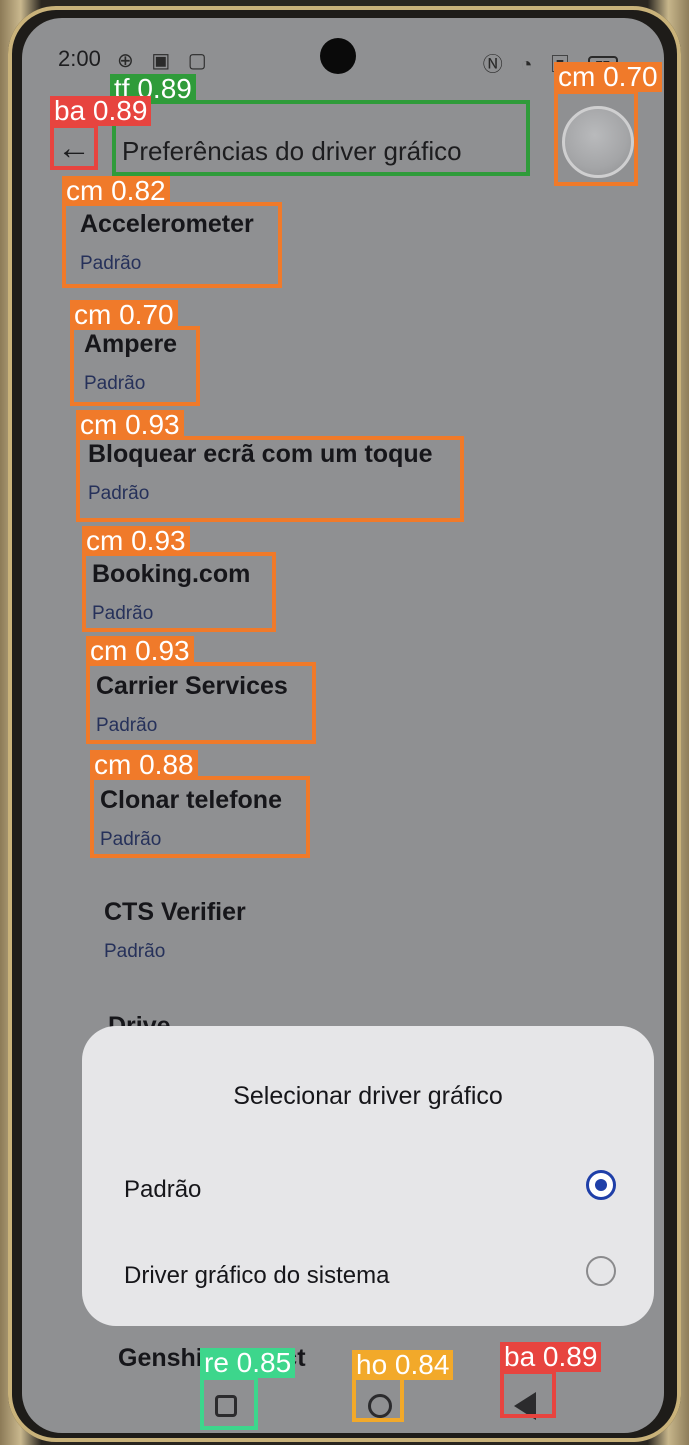 The width and height of the screenshot is (689, 1445). I want to click on app-name: Booking.com, so click(171, 574).